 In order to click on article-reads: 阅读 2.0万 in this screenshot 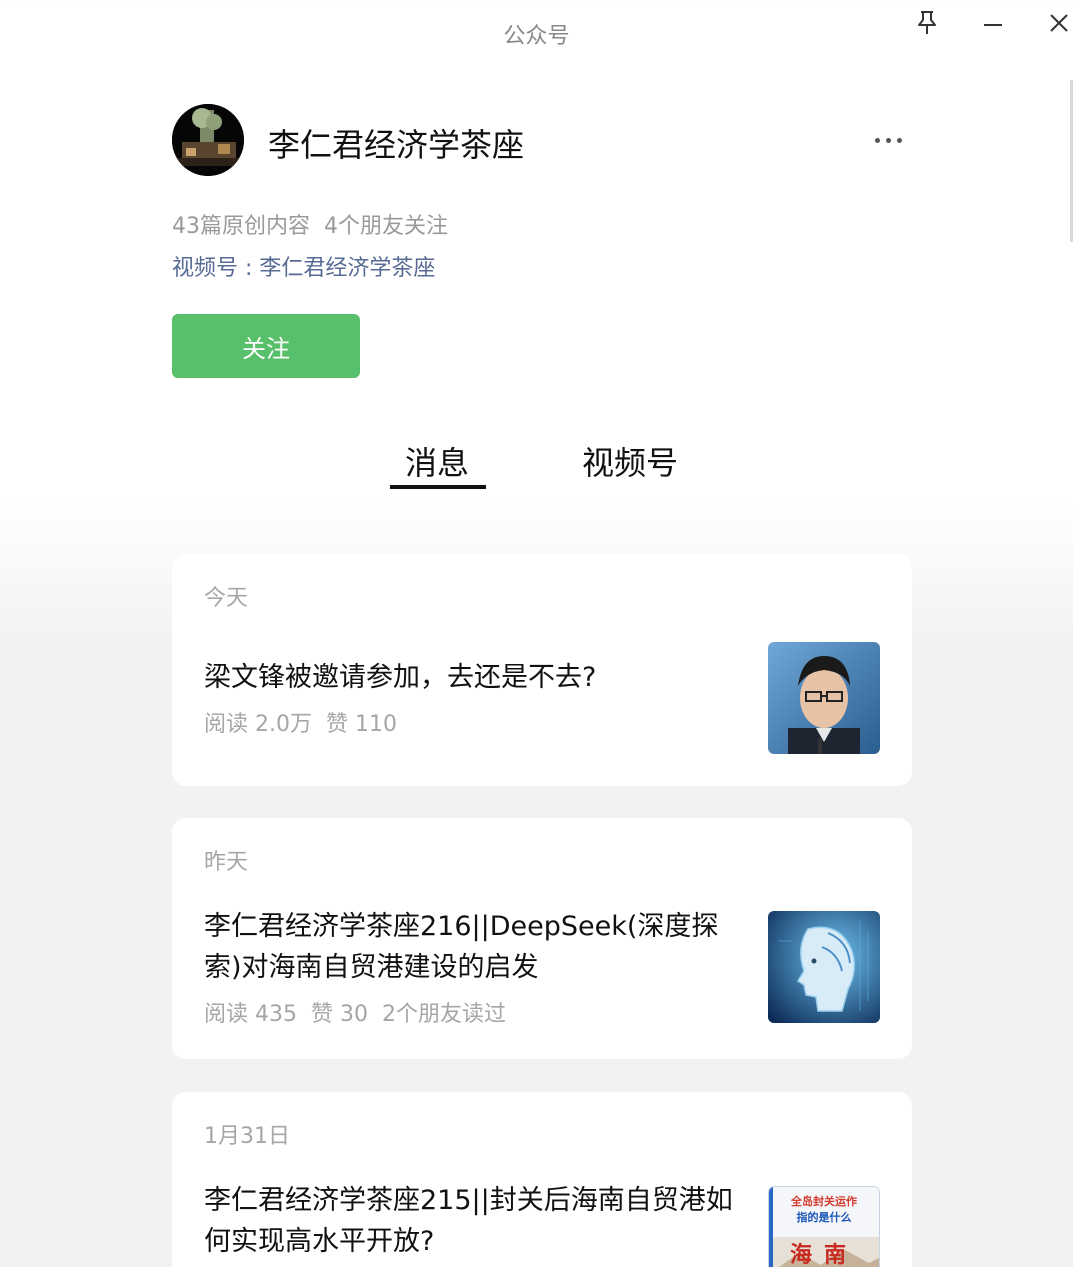, I will do `click(258, 724)`.